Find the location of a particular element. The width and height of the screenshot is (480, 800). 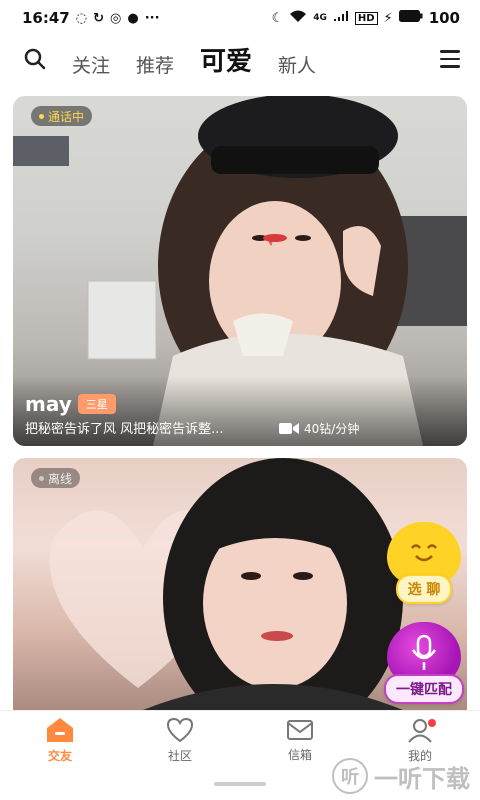

quick-match-button: 一键匹配 is located at coordinates (424, 663).